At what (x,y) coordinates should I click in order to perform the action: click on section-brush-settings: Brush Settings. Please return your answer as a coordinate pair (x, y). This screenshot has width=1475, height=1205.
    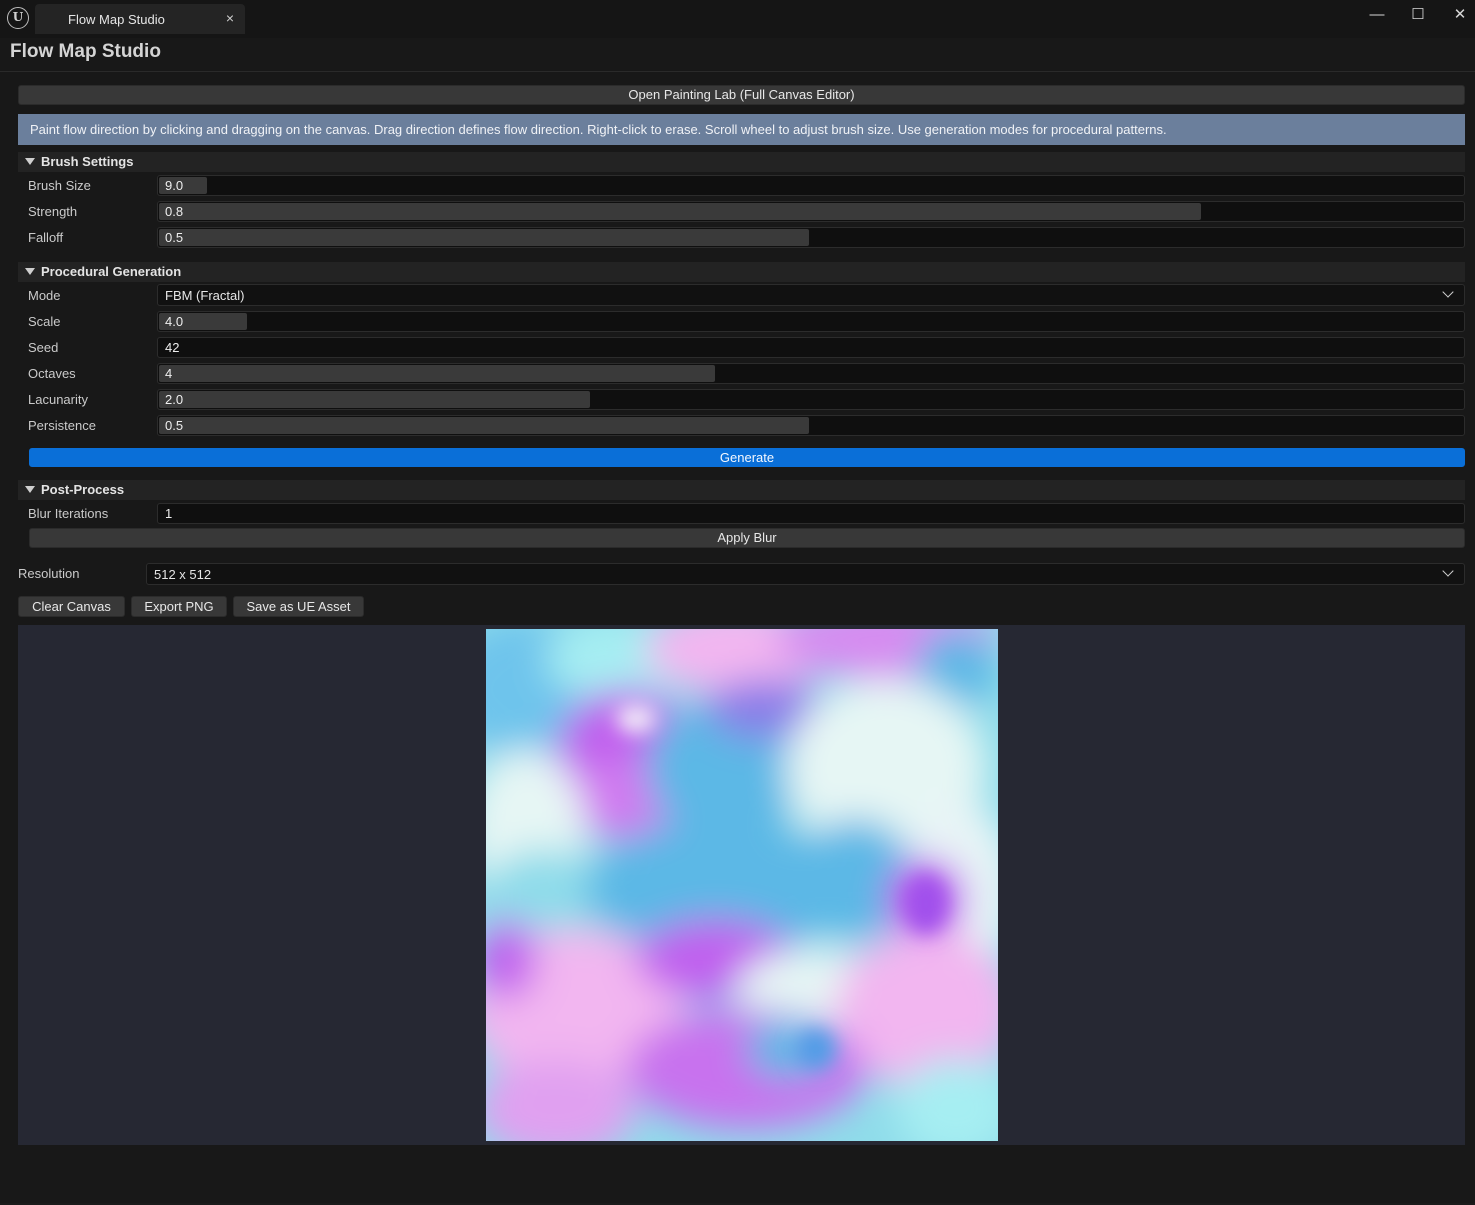
    Looking at the image, I should click on (741, 162).